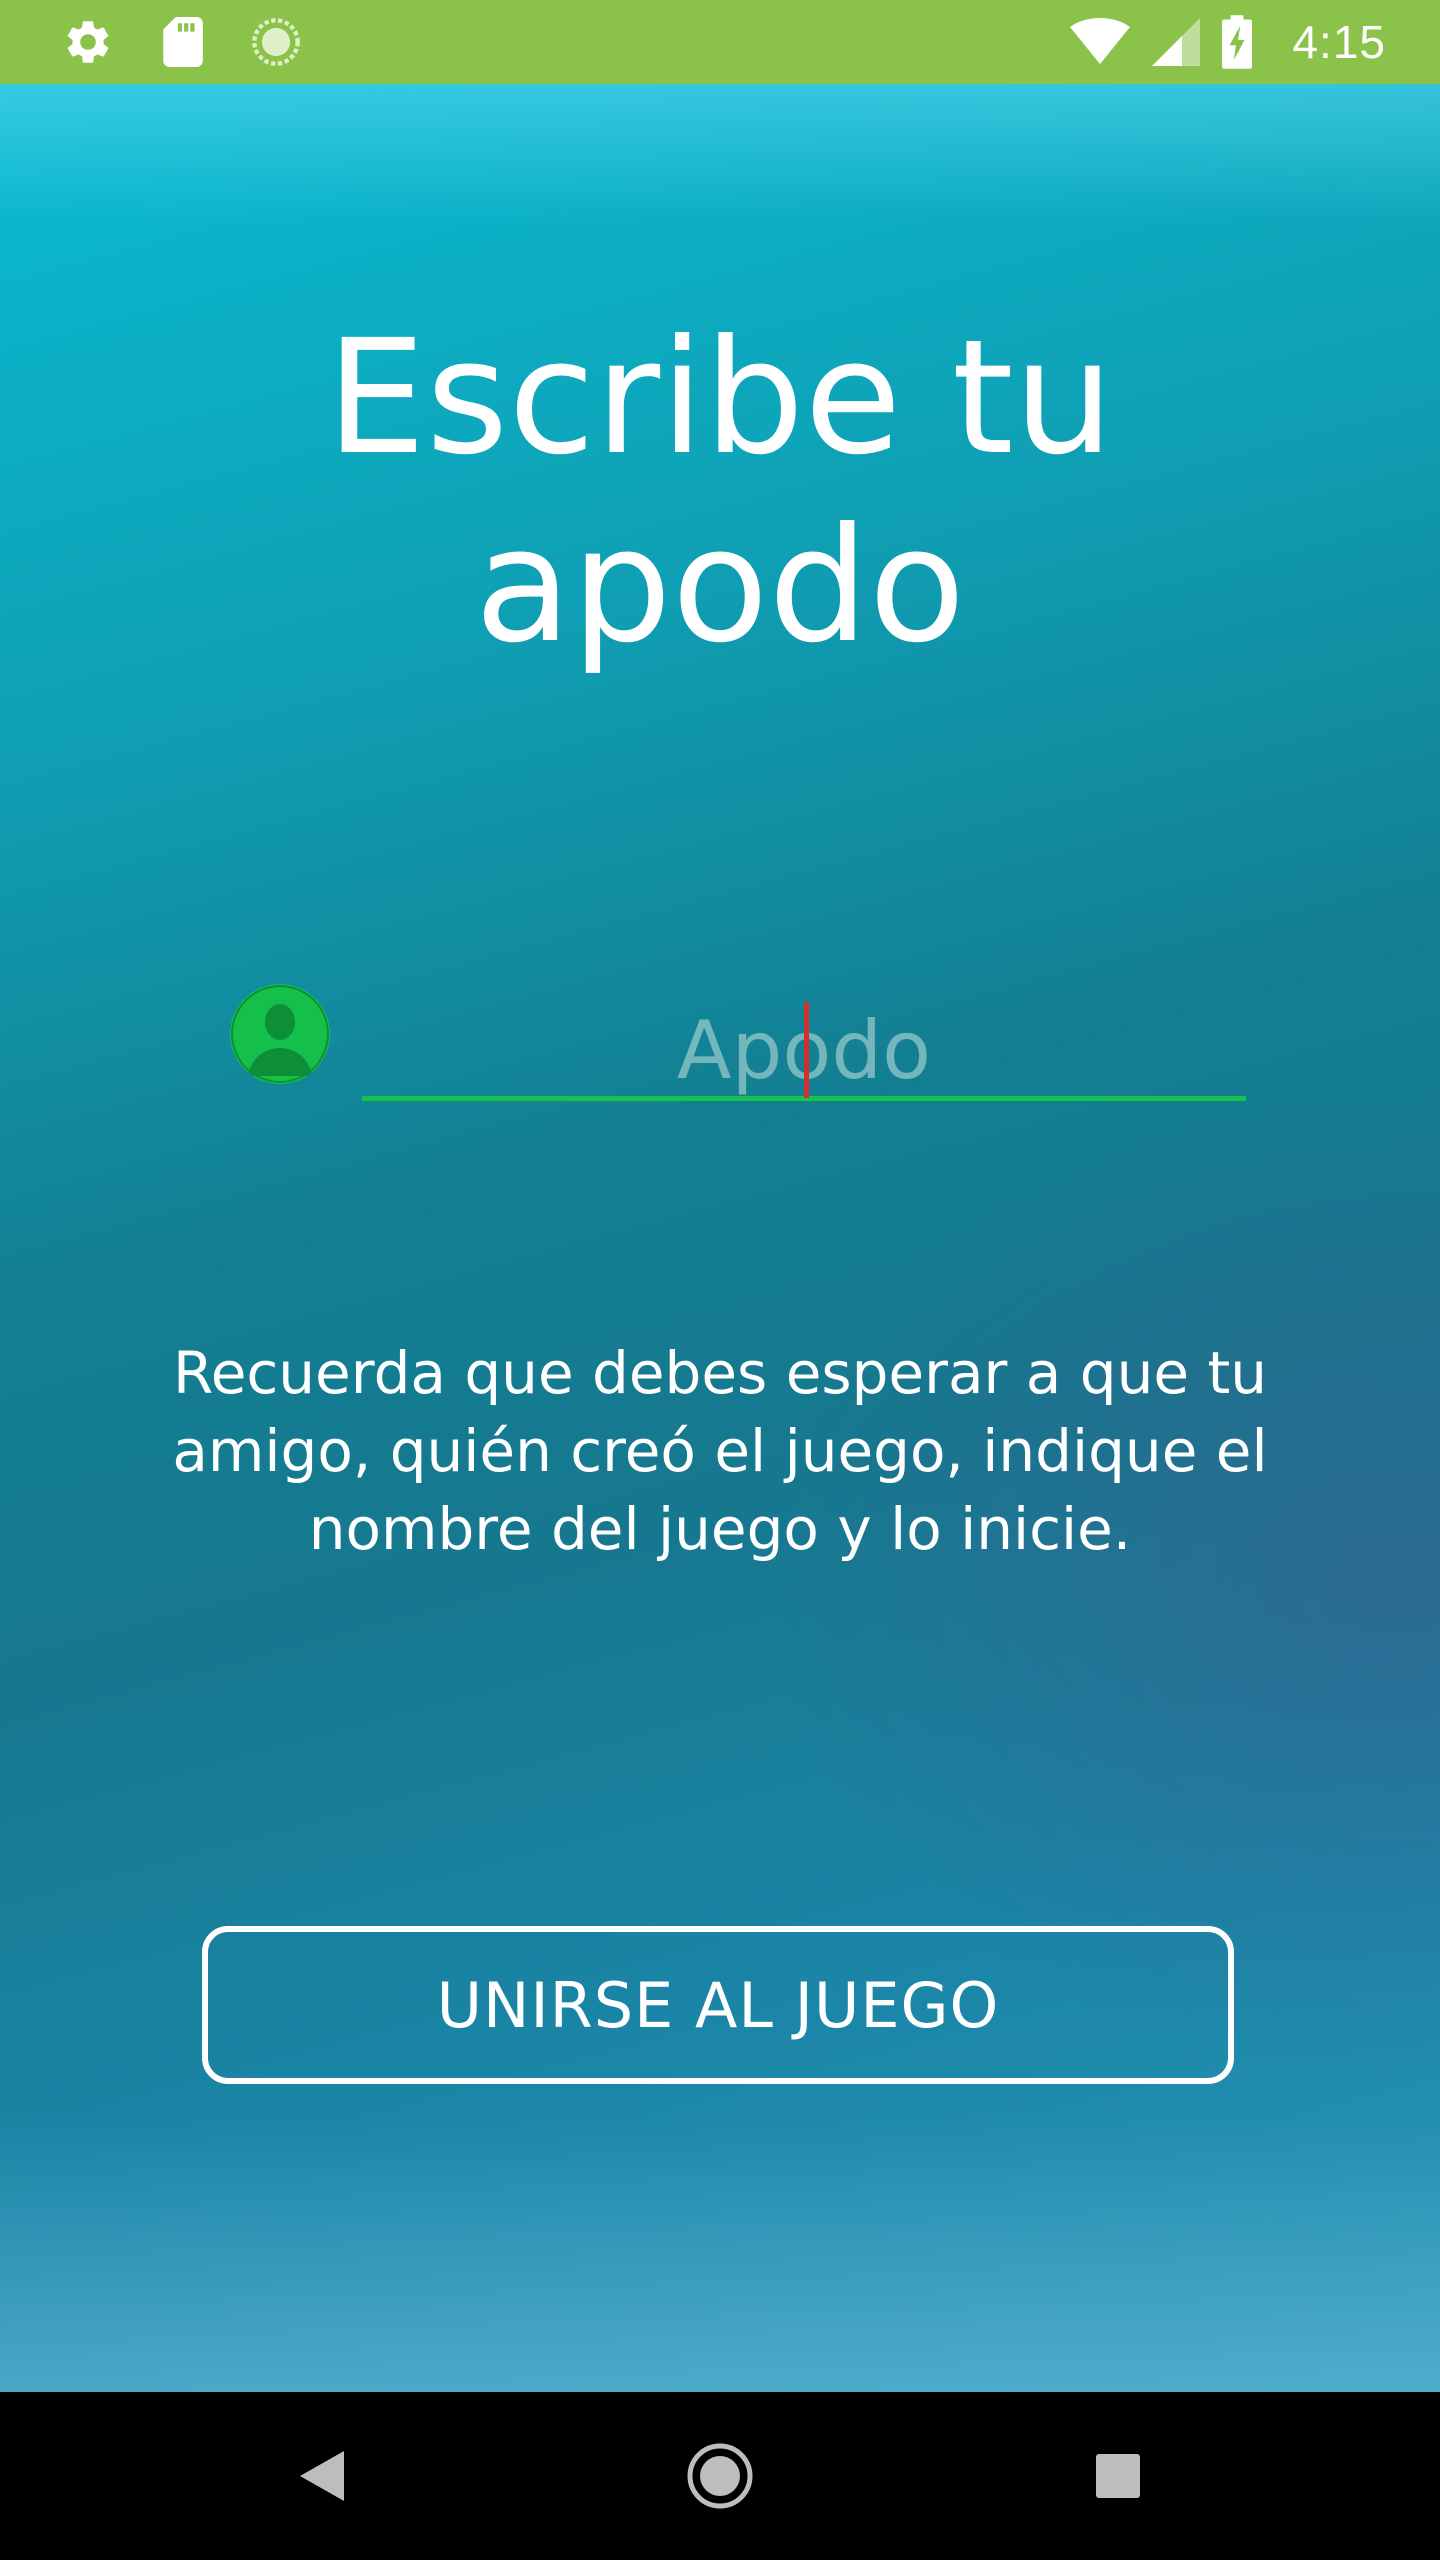 Image resolution: width=1440 pixels, height=2560 pixels. Describe the element at coordinates (322, 2476) in the screenshot. I see `back-icon` at that location.